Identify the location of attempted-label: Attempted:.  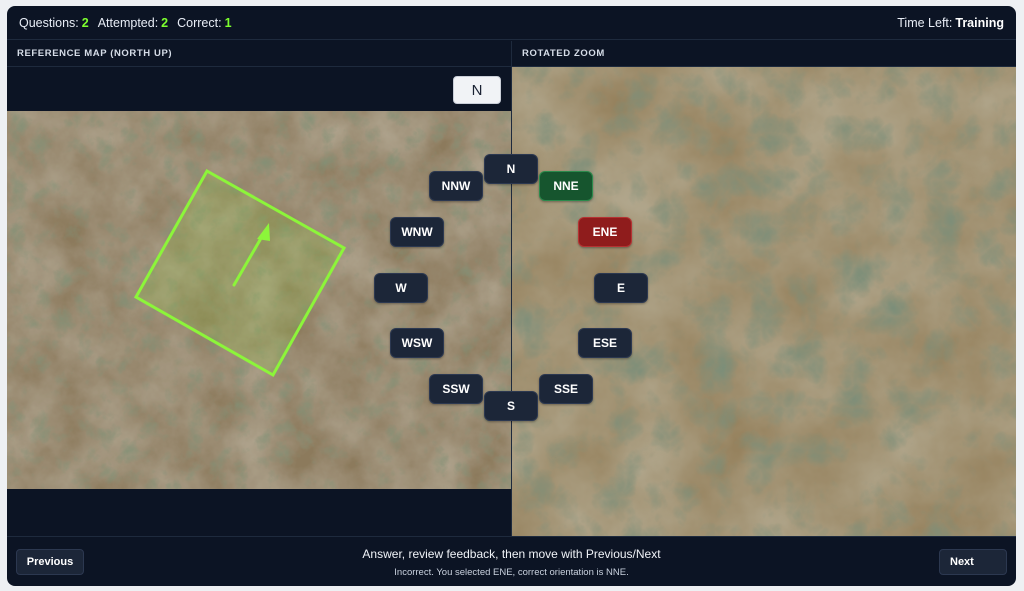
(128, 22).